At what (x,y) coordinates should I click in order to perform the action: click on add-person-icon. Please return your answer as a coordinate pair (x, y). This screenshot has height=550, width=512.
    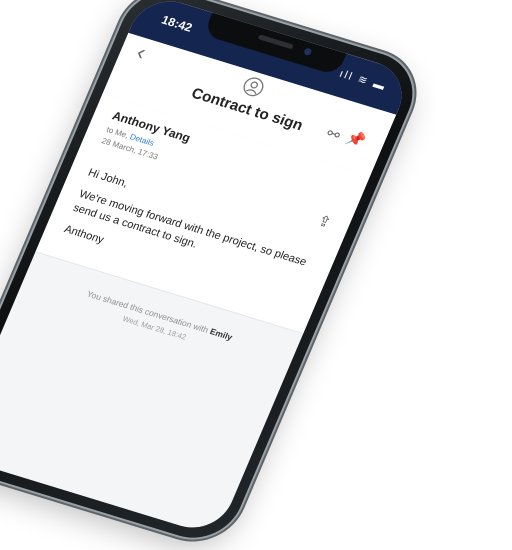
    Looking at the image, I should click on (254, 86).